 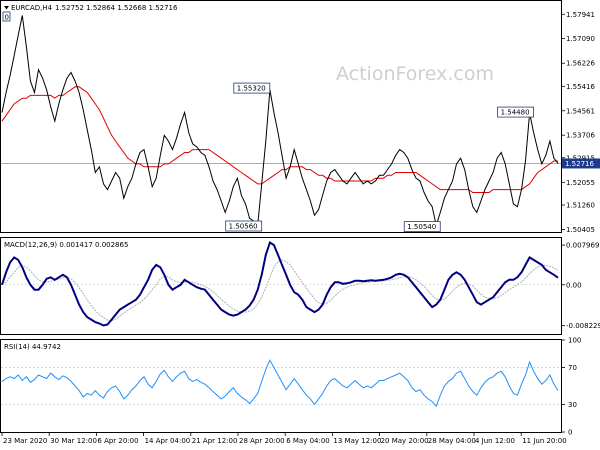 I want to click on annotation-label: 1.54480, so click(x=515, y=113).